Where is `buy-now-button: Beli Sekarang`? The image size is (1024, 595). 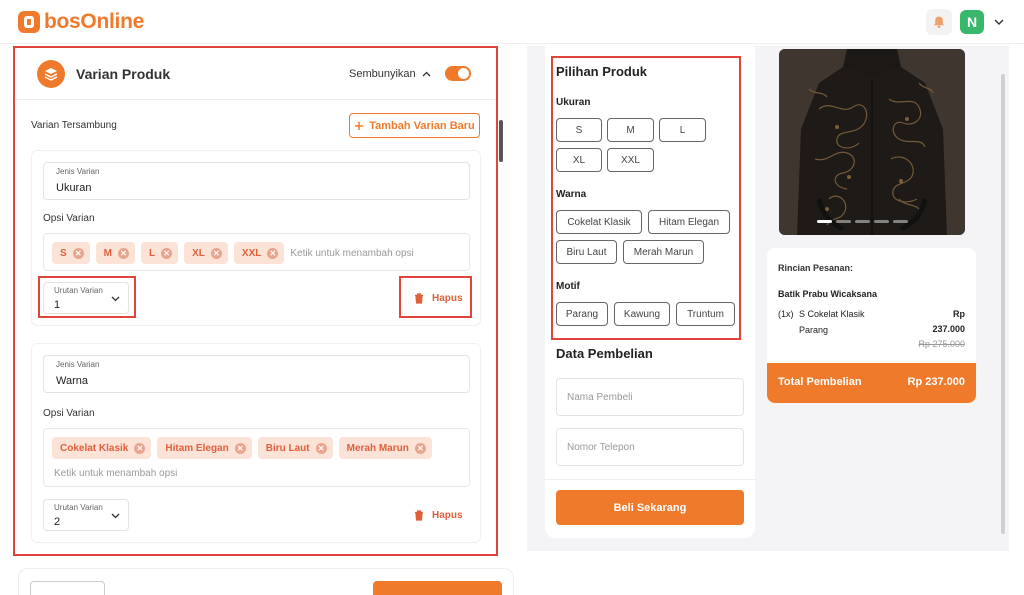
buy-now-button: Beli Sekarang is located at coordinates (650, 507).